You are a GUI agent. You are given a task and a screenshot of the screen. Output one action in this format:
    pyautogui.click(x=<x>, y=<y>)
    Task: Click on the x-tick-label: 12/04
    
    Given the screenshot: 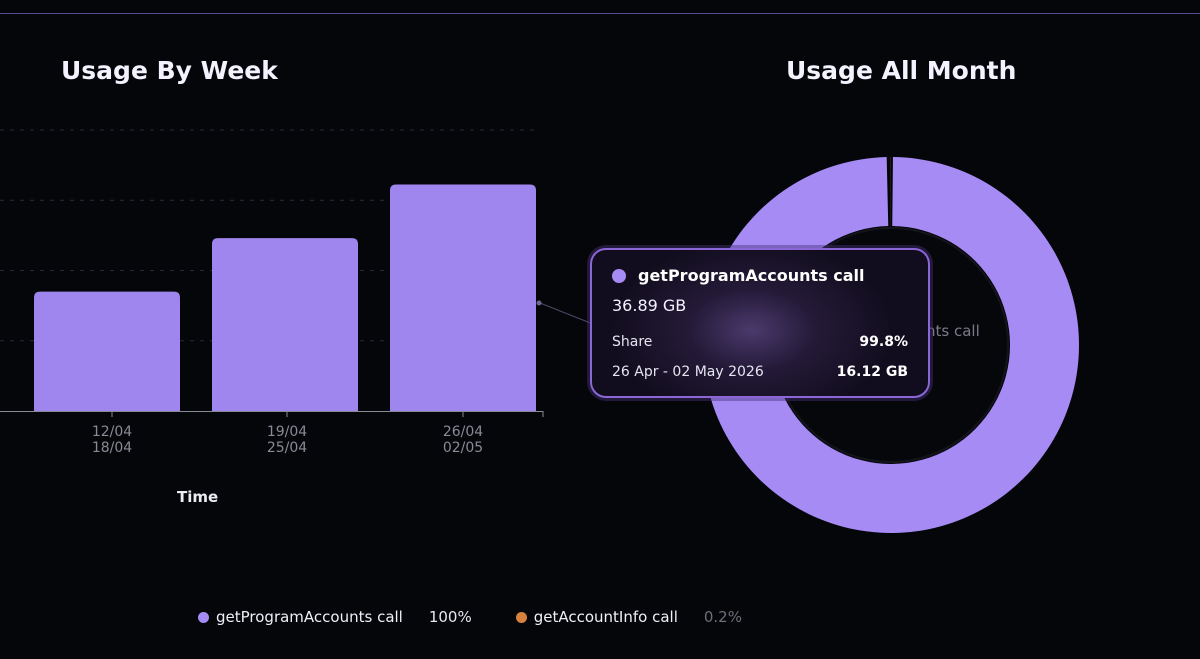 What is the action you would take?
    pyautogui.click(x=112, y=432)
    